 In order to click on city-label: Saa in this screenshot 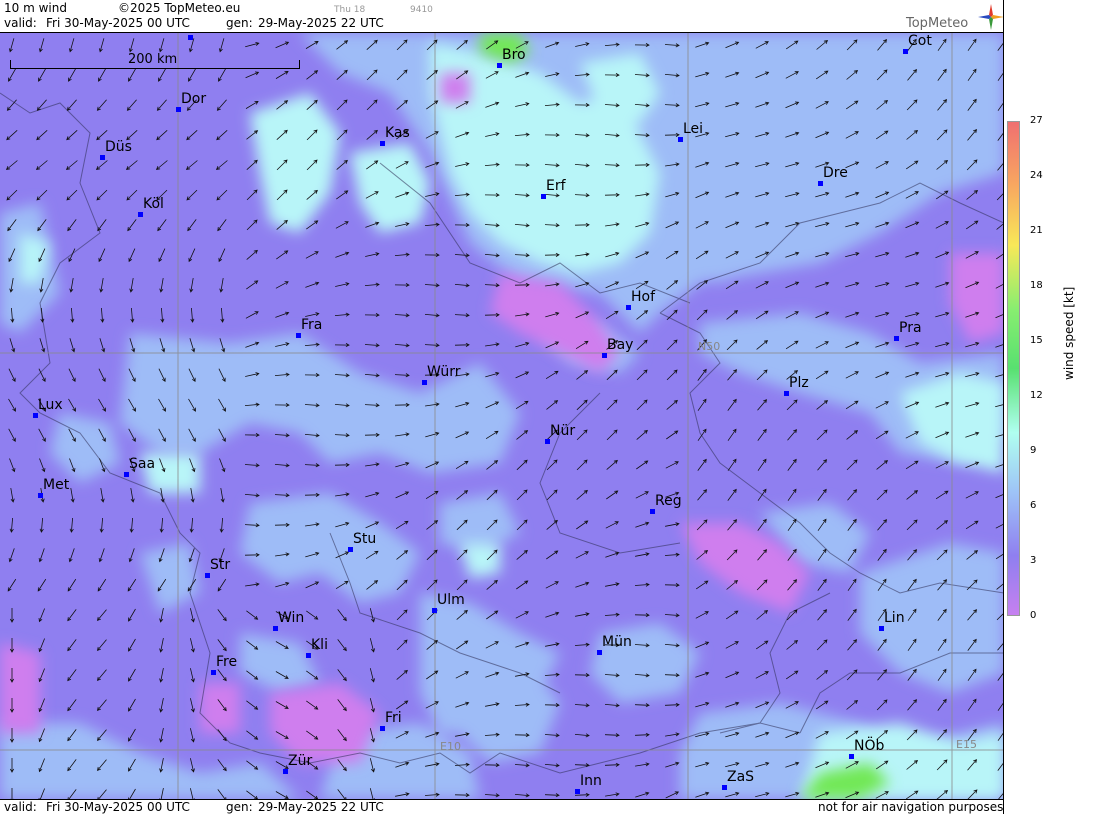, I will do `click(142, 464)`.